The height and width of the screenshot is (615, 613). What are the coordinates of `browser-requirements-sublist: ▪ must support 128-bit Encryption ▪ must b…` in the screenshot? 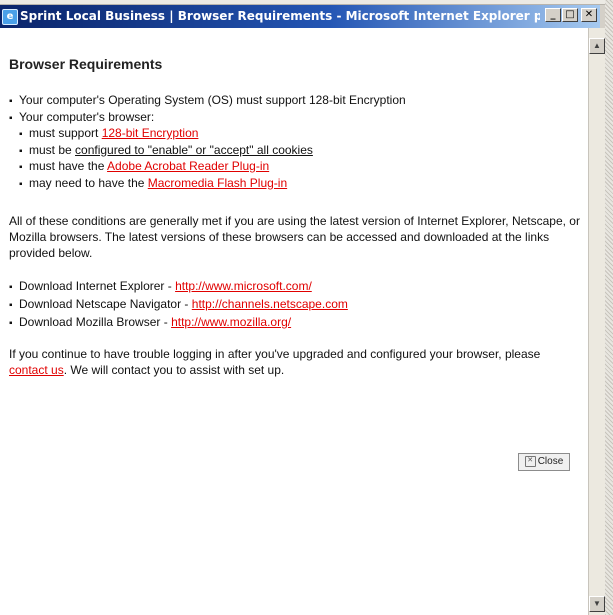 It's located at (207, 159).